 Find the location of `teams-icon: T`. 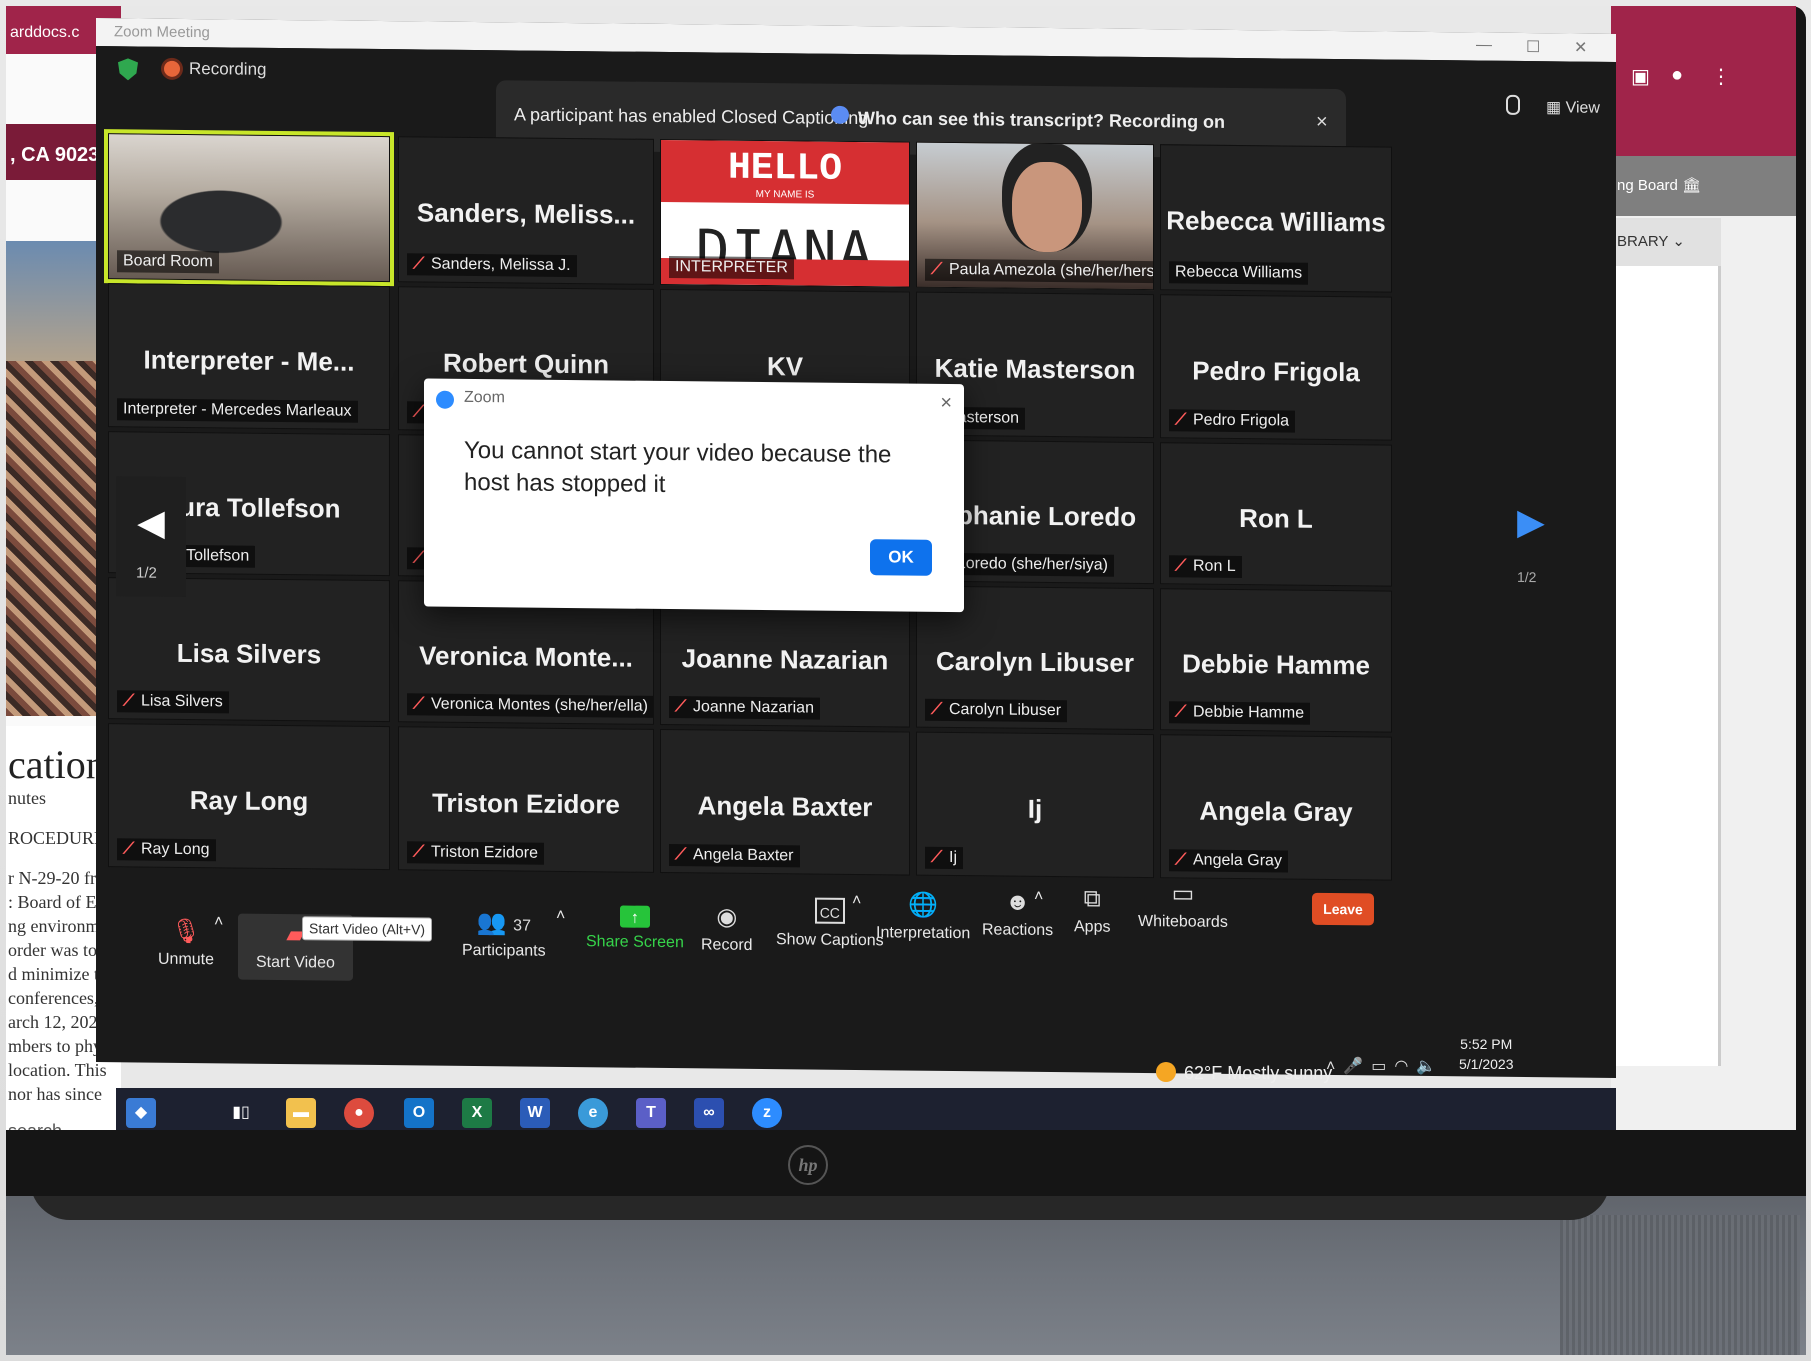

teams-icon: T is located at coordinates (651, 1113).